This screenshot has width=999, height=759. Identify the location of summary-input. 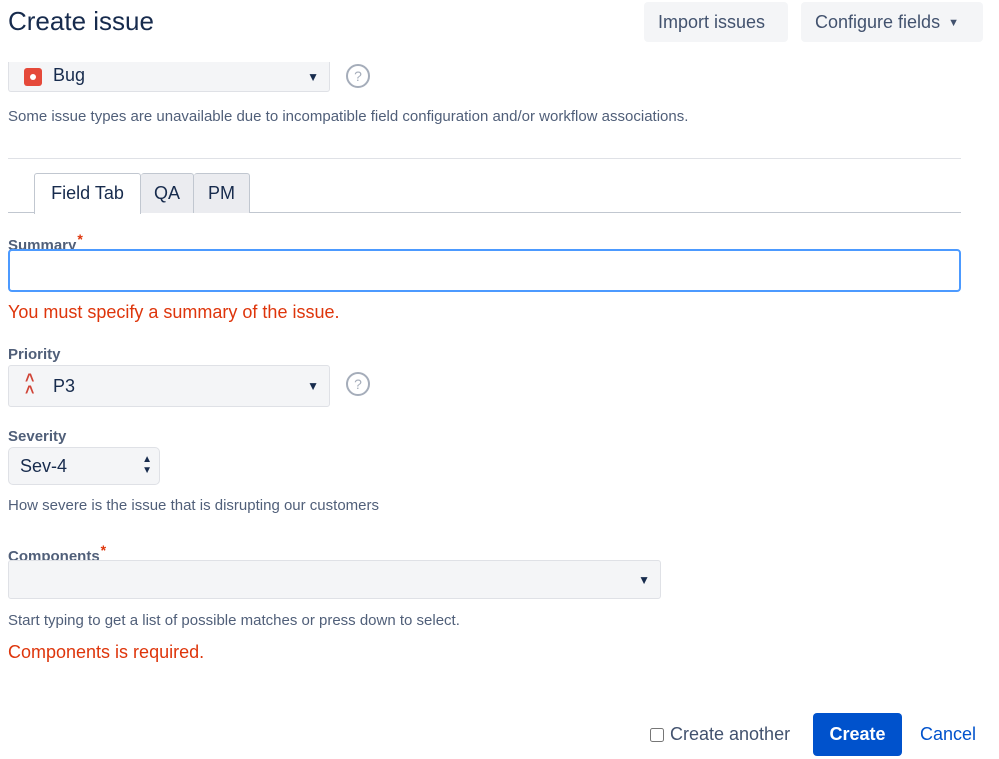
(484, 270).